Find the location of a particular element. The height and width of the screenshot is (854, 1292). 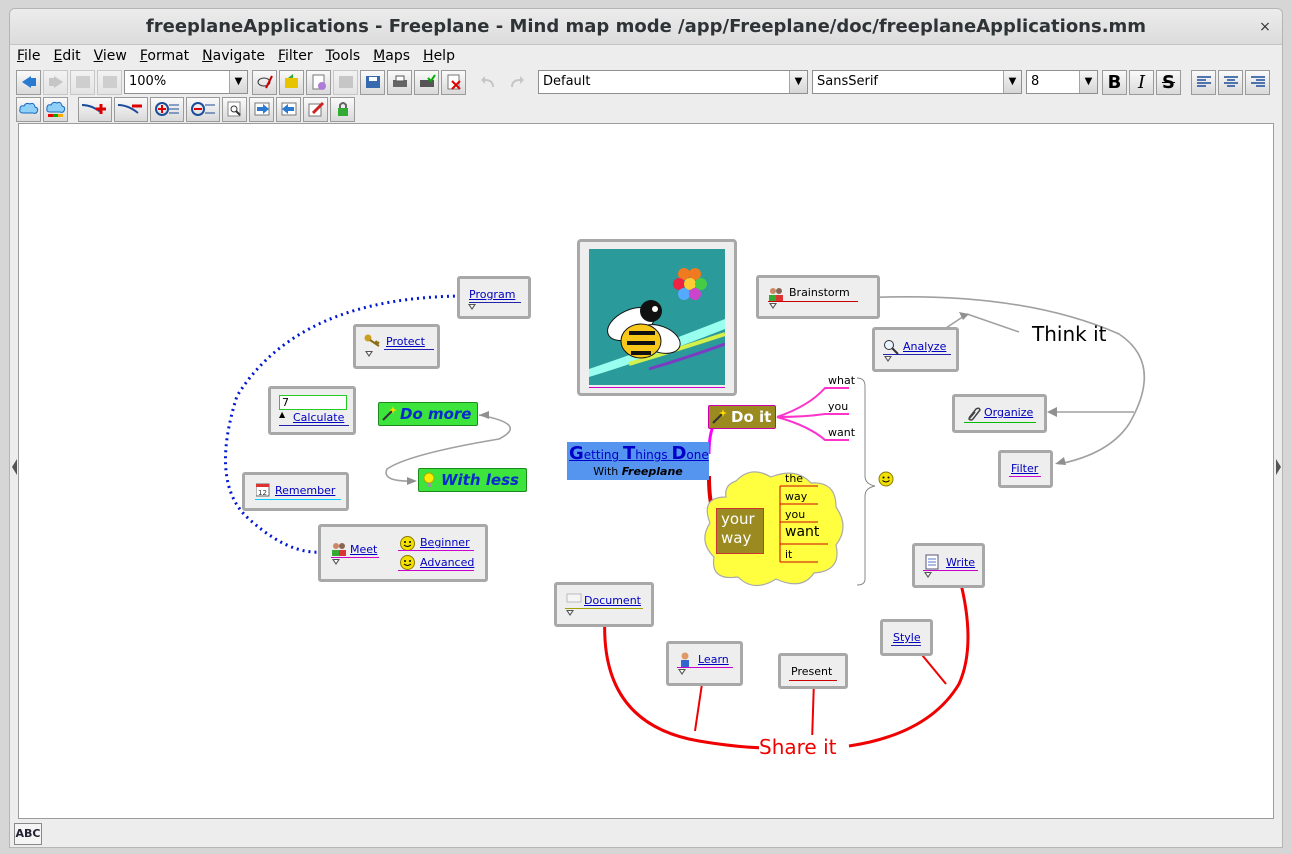

program-label: Program is located at coordinates (492, 294).